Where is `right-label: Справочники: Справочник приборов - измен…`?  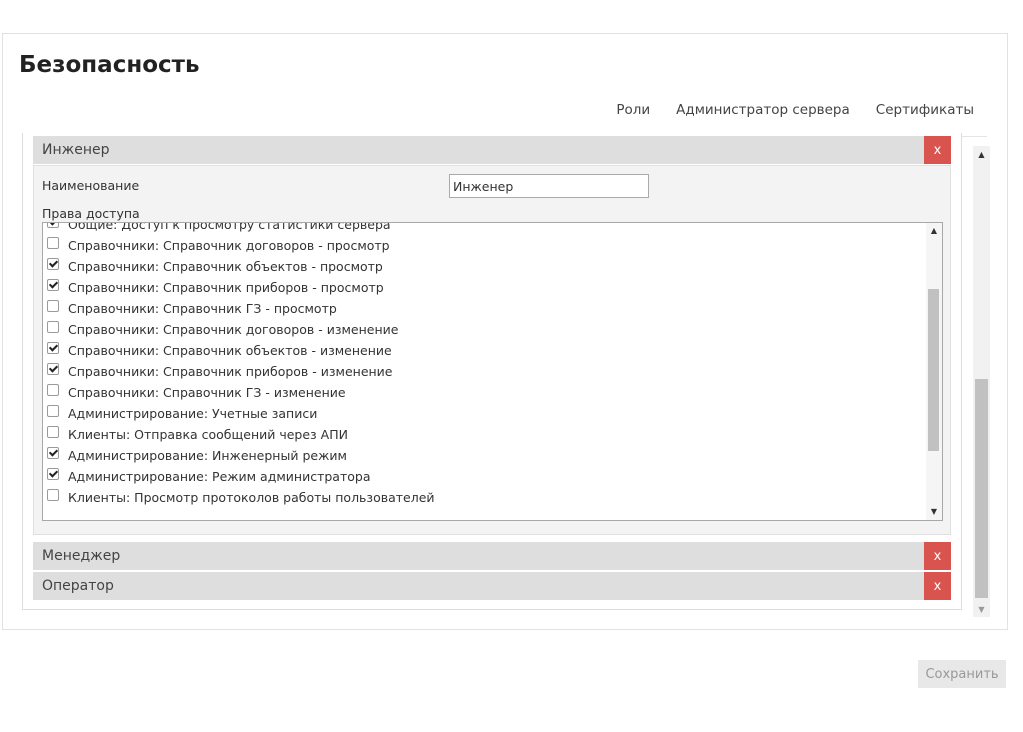
right-label: Справочники: Справочник приборов - измен… is located at coordinates (230, 371).